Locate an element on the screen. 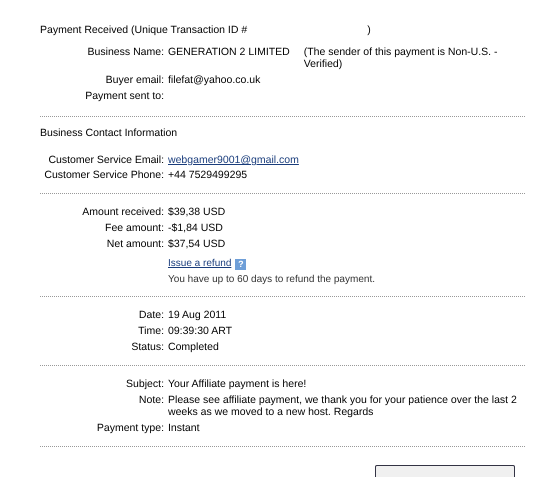  sender-note: (The sender of this payment is Non-U.S. - Verified) is located at coordinates (401, 58).